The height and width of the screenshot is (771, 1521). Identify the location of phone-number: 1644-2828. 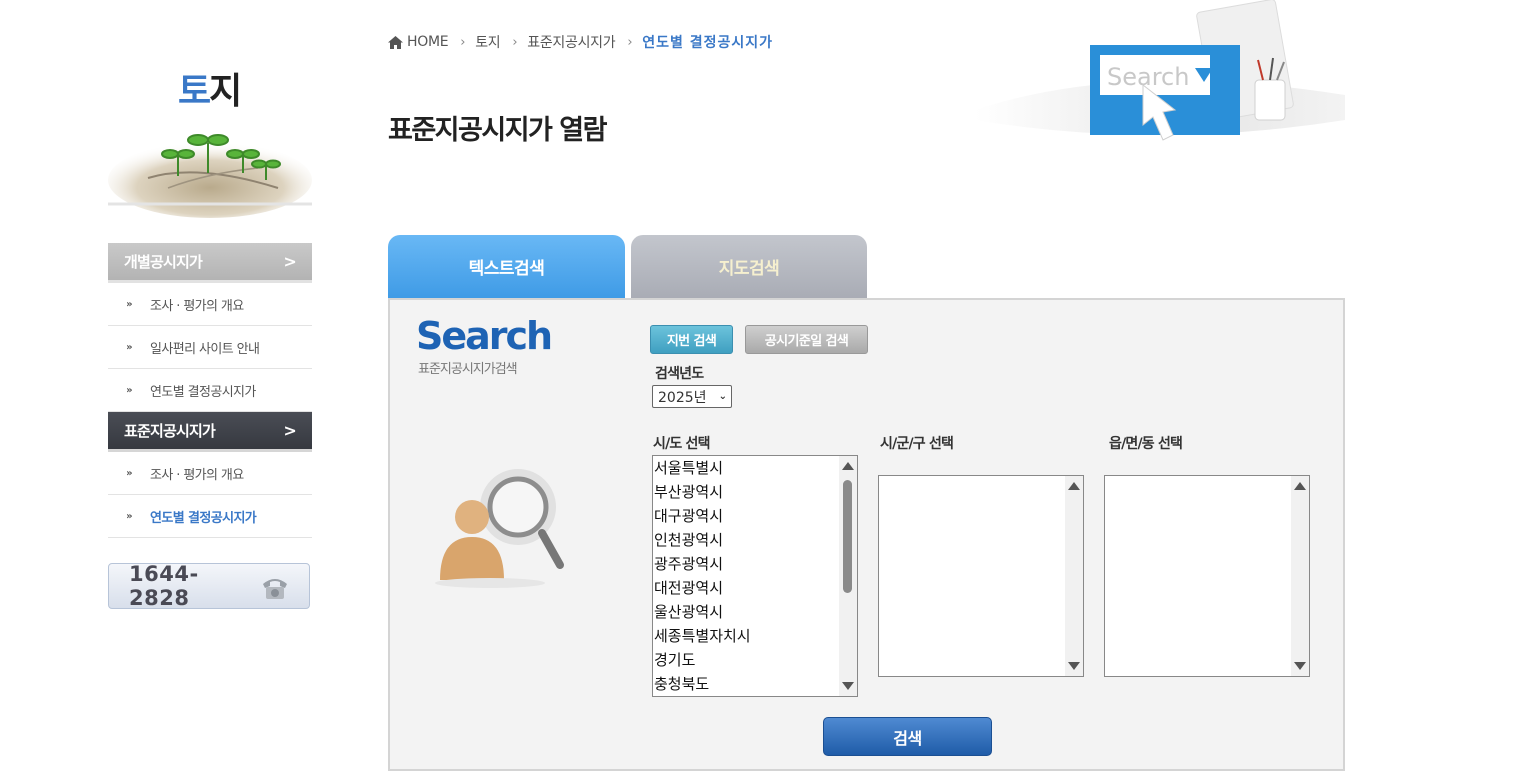
(164, 586).